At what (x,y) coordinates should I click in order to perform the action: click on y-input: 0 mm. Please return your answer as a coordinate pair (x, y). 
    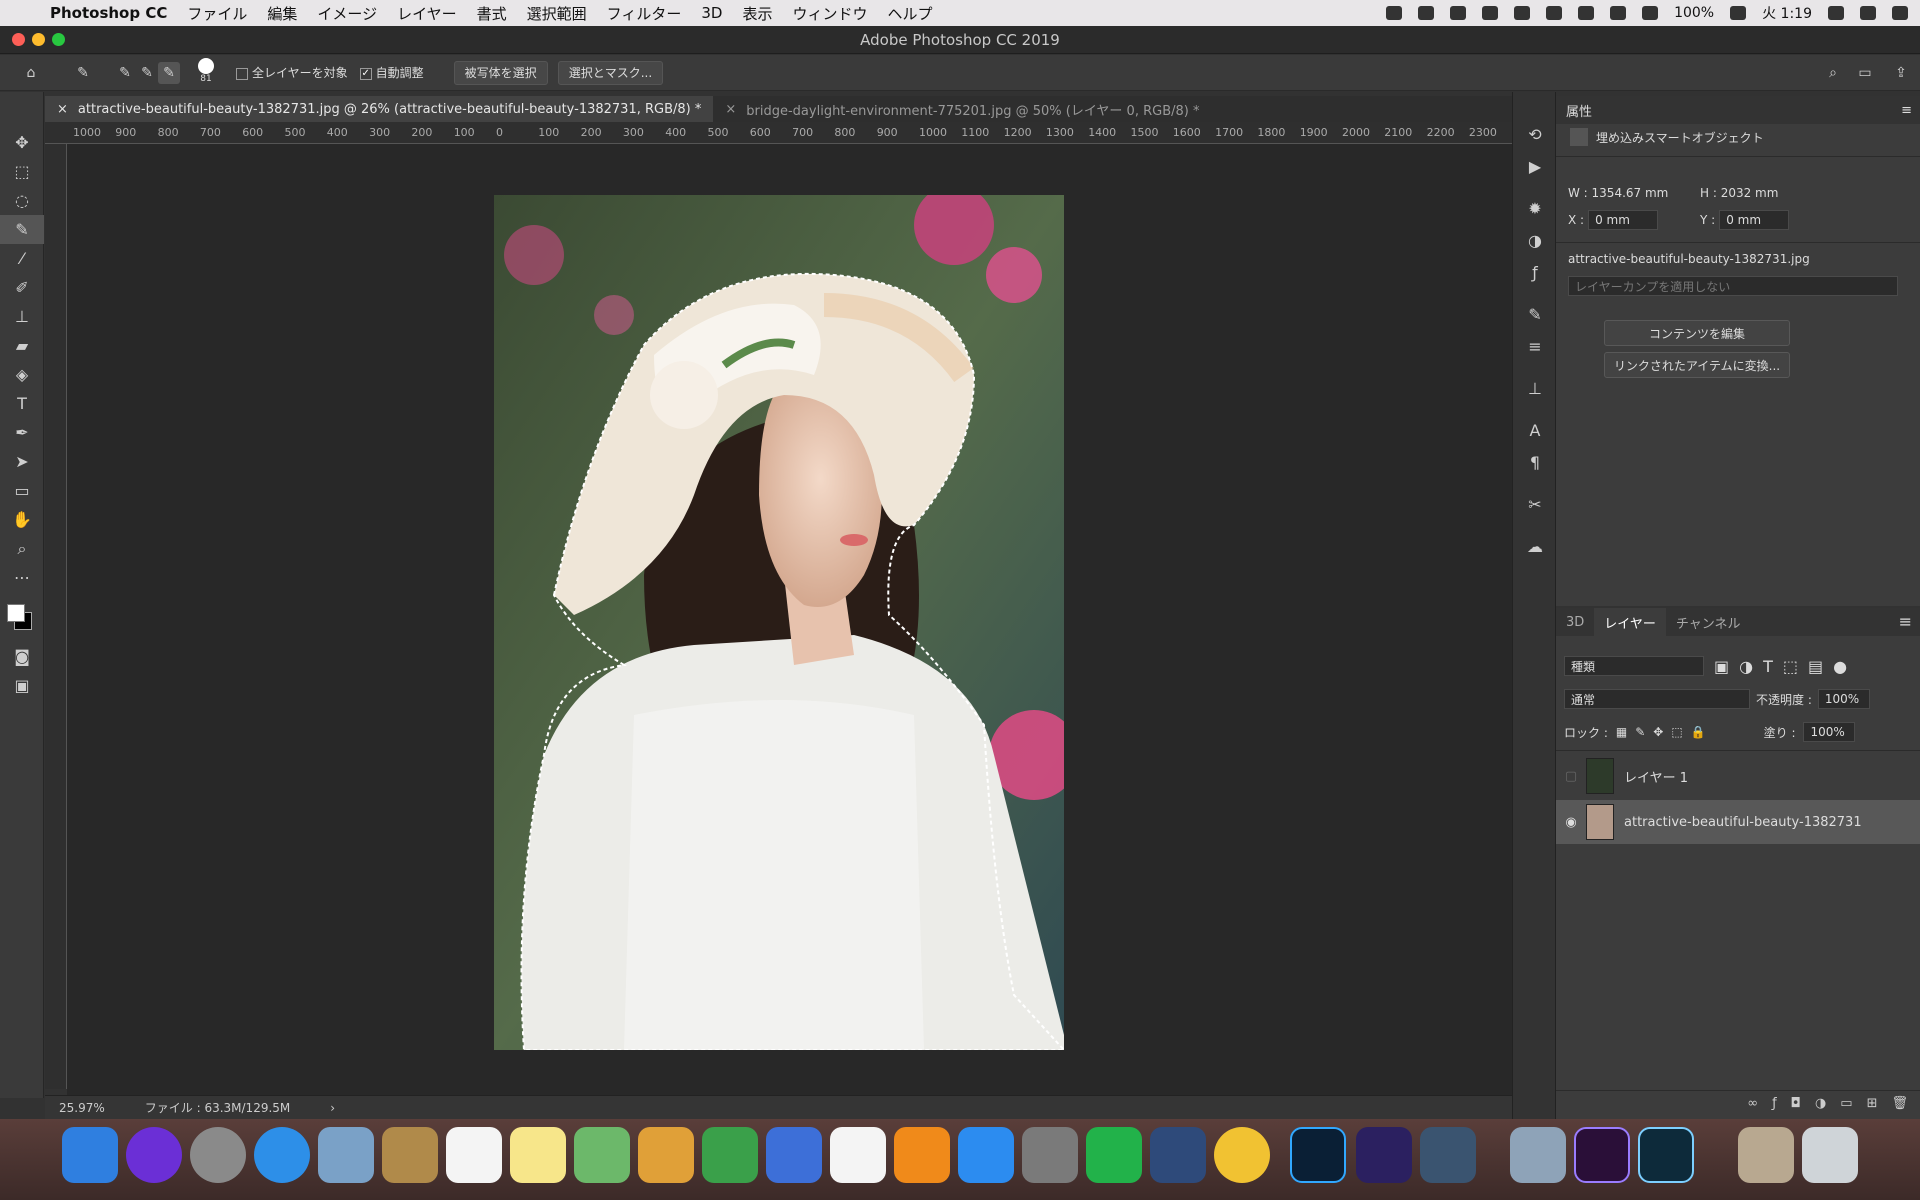
    Looking at the image, I should click on (1754, 220).